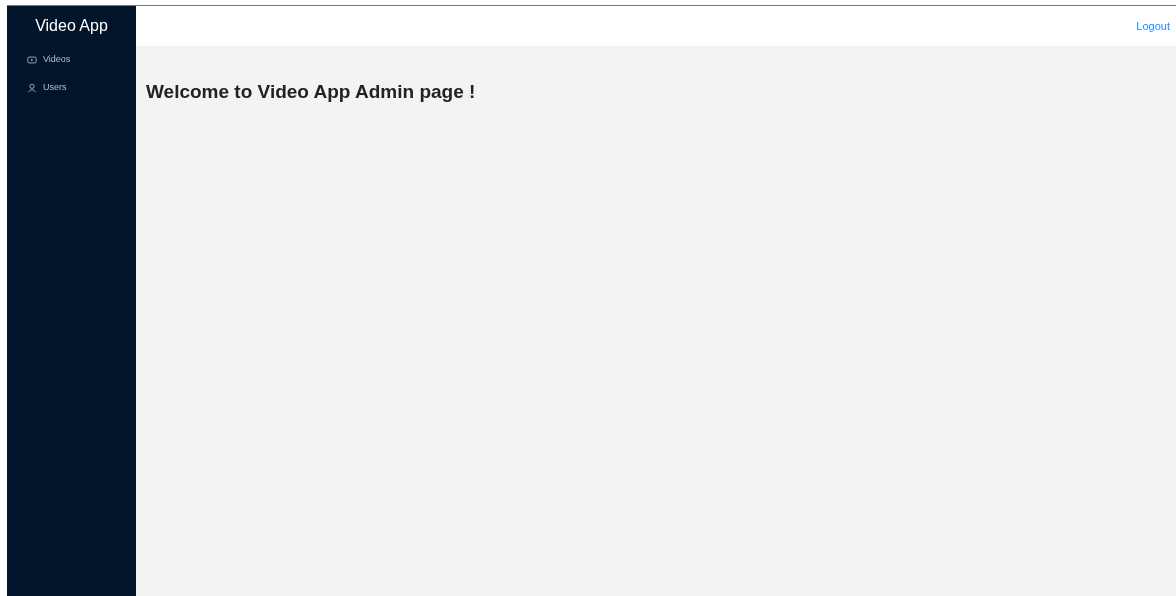 Image resolution: width=1176 pixels, height=596 pixels. What do you see at coordinates (71, 26) in the screenshot?
I see `app-title: Video App` at bounding box center [71, 26].